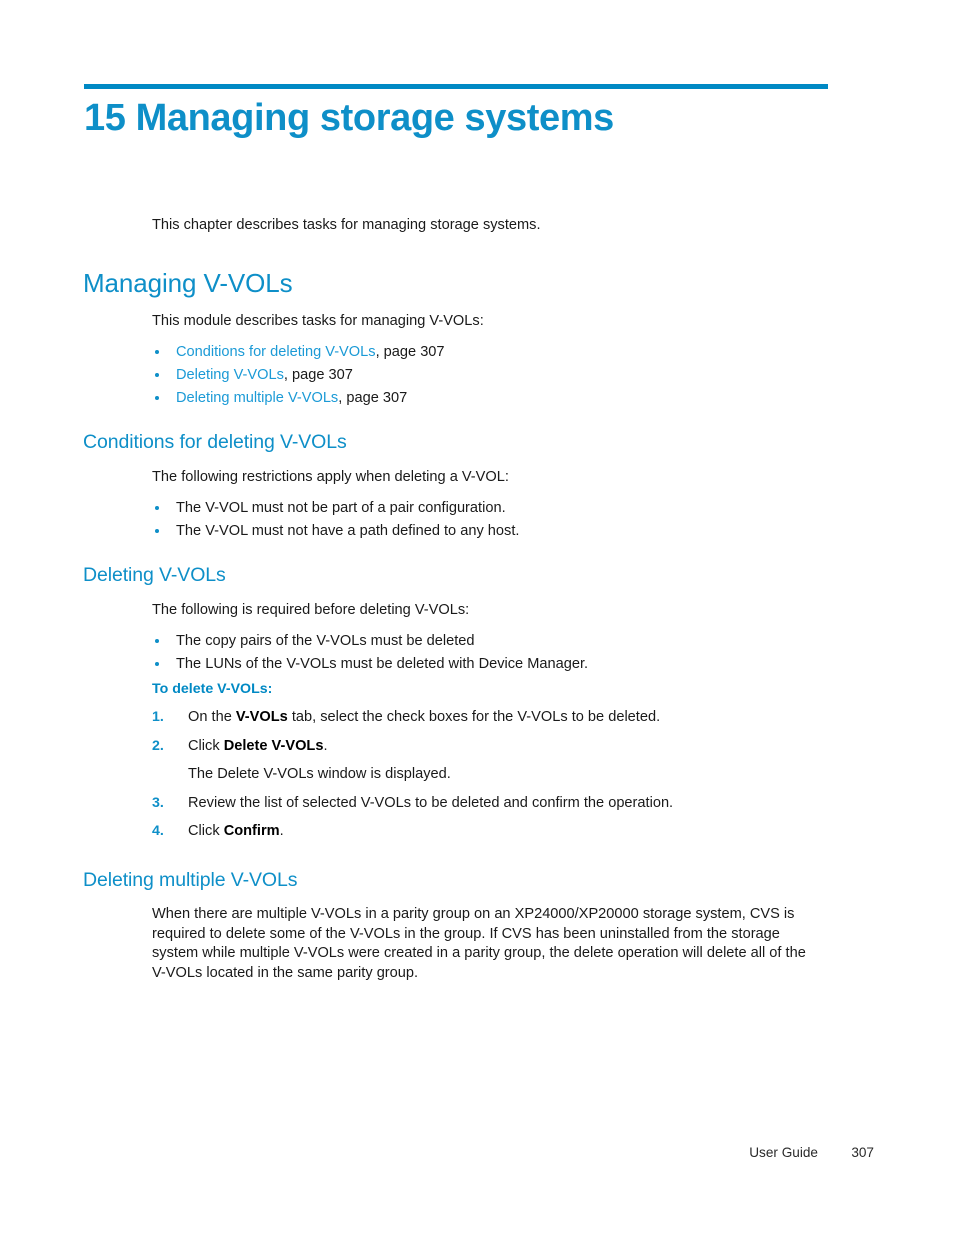 The width and height of the screenshot is (954, 1235). What do you see at coordinates (349, 118) in the screenshot?
I see `chapter-title: 15 Managing storage systems` at bounding box center [349, 118].